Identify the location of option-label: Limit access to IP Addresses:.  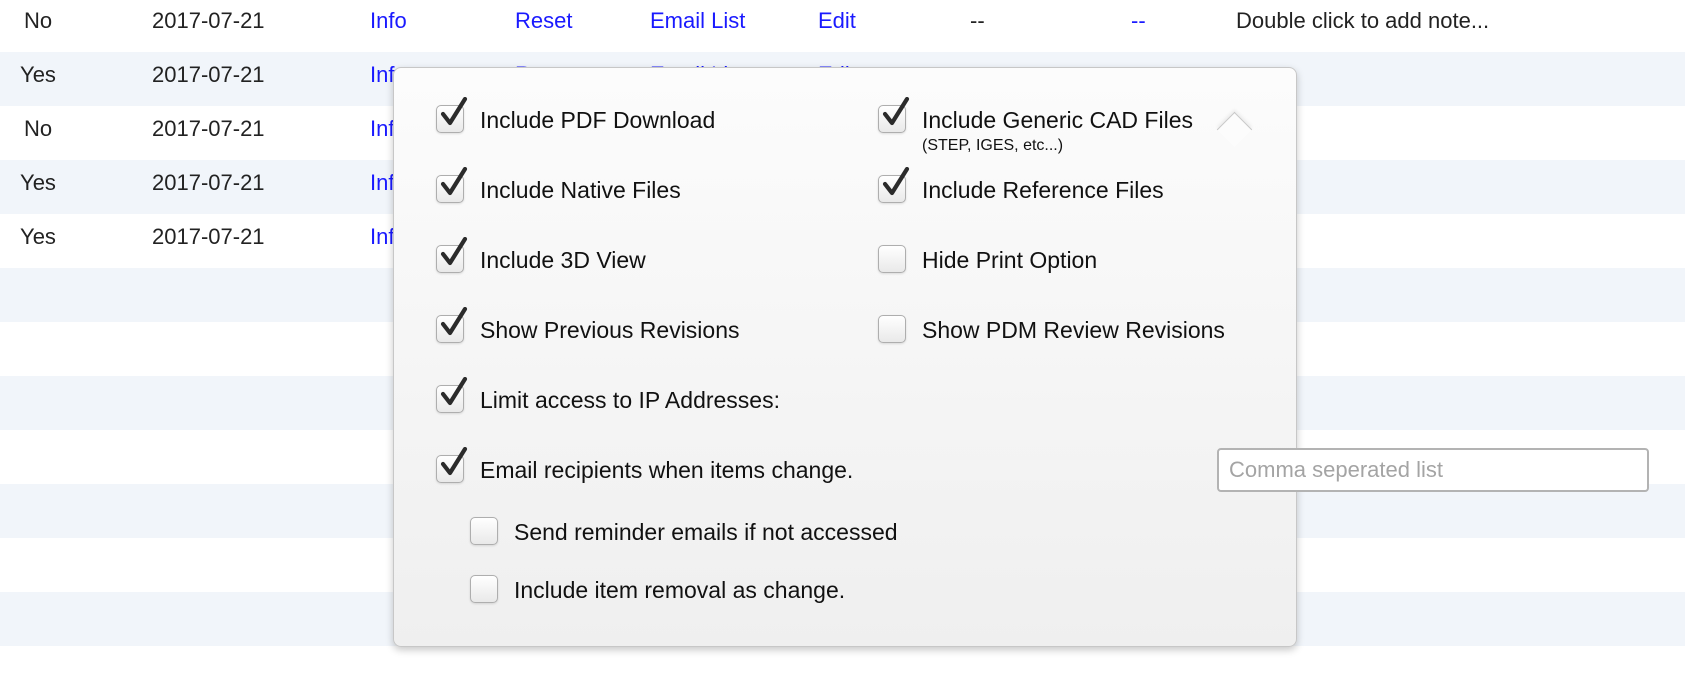
(630, 400).